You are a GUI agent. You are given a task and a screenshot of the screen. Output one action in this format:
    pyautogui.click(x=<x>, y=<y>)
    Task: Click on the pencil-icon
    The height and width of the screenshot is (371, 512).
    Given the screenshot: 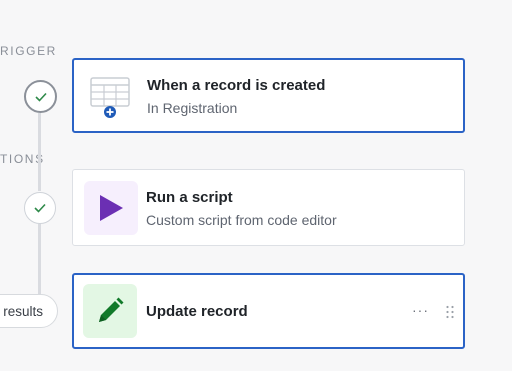 What is the action you would take?
    pyautogui.click(x=111, y=309)
    